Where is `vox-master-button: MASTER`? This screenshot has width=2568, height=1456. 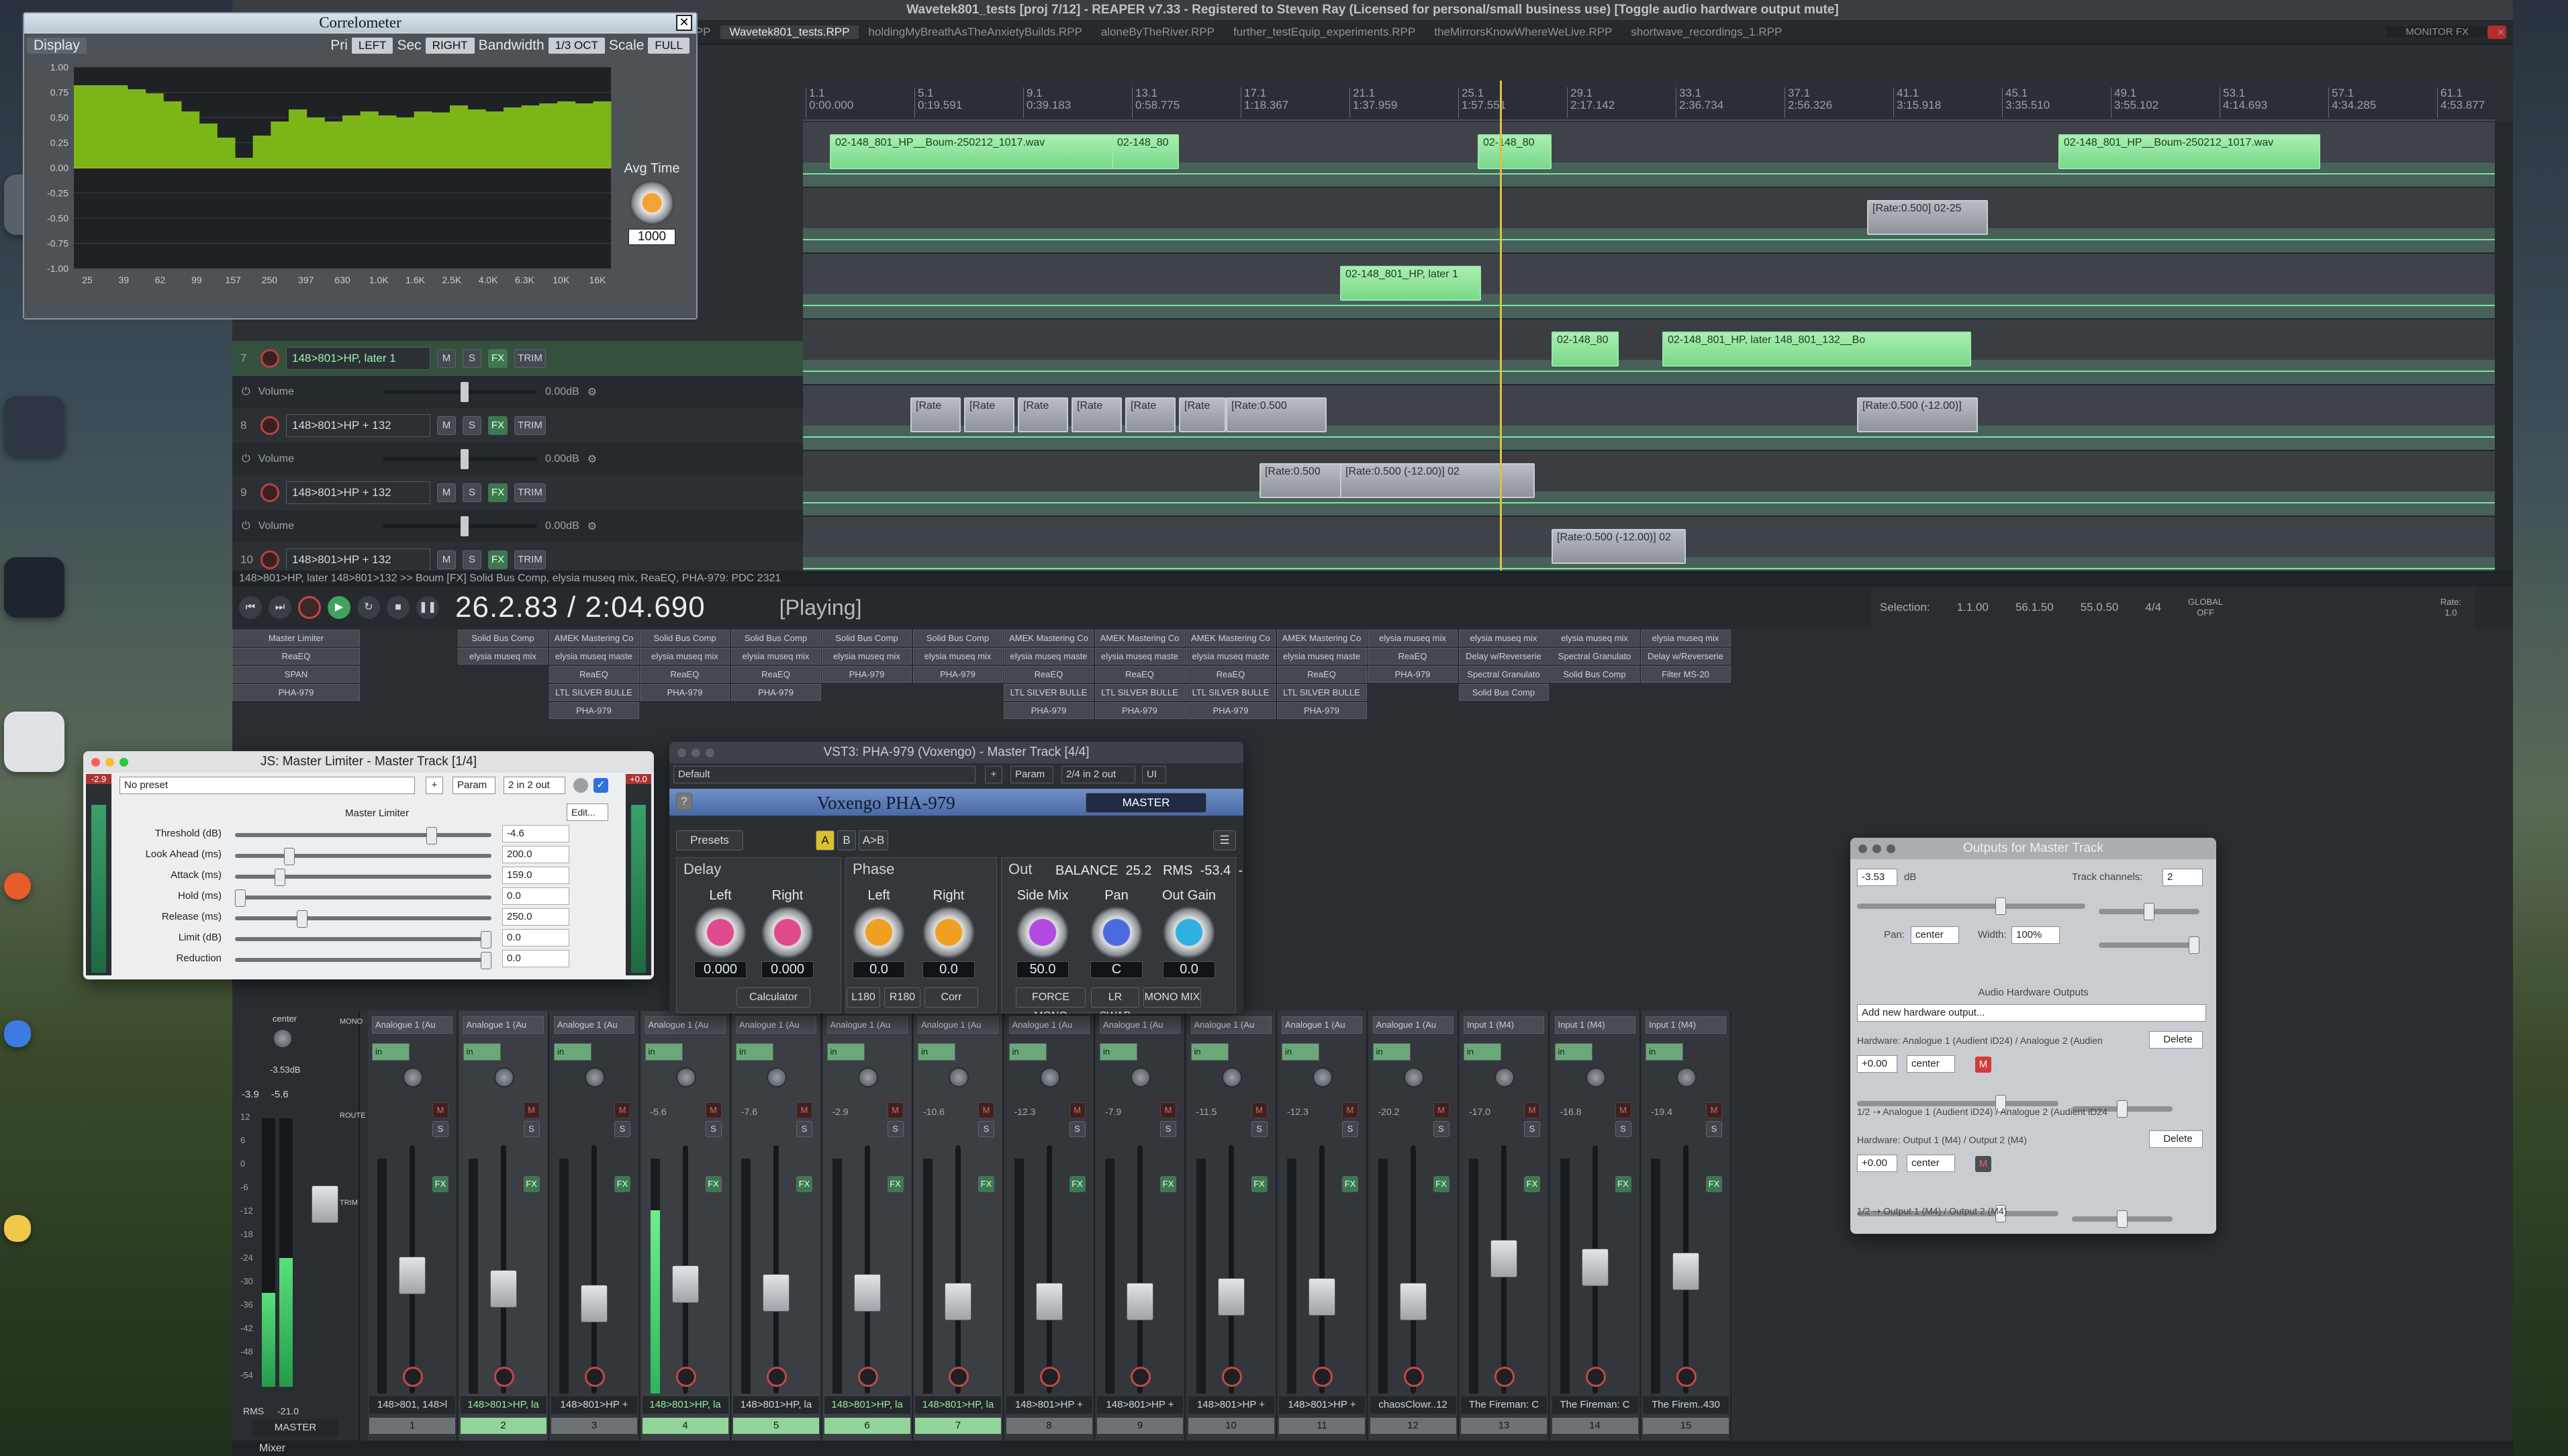
vox-master-button: MASTER is located at coordinates (1146, 803).